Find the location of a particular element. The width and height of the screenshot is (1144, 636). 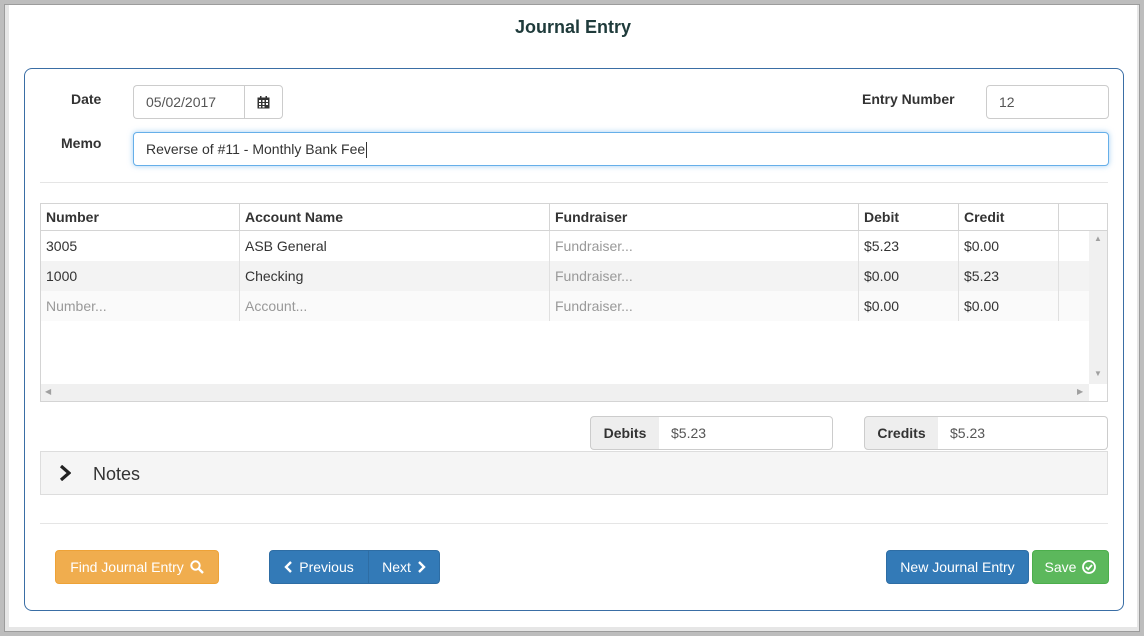

cell-number: 3005 is located at coordinates (140, 246).